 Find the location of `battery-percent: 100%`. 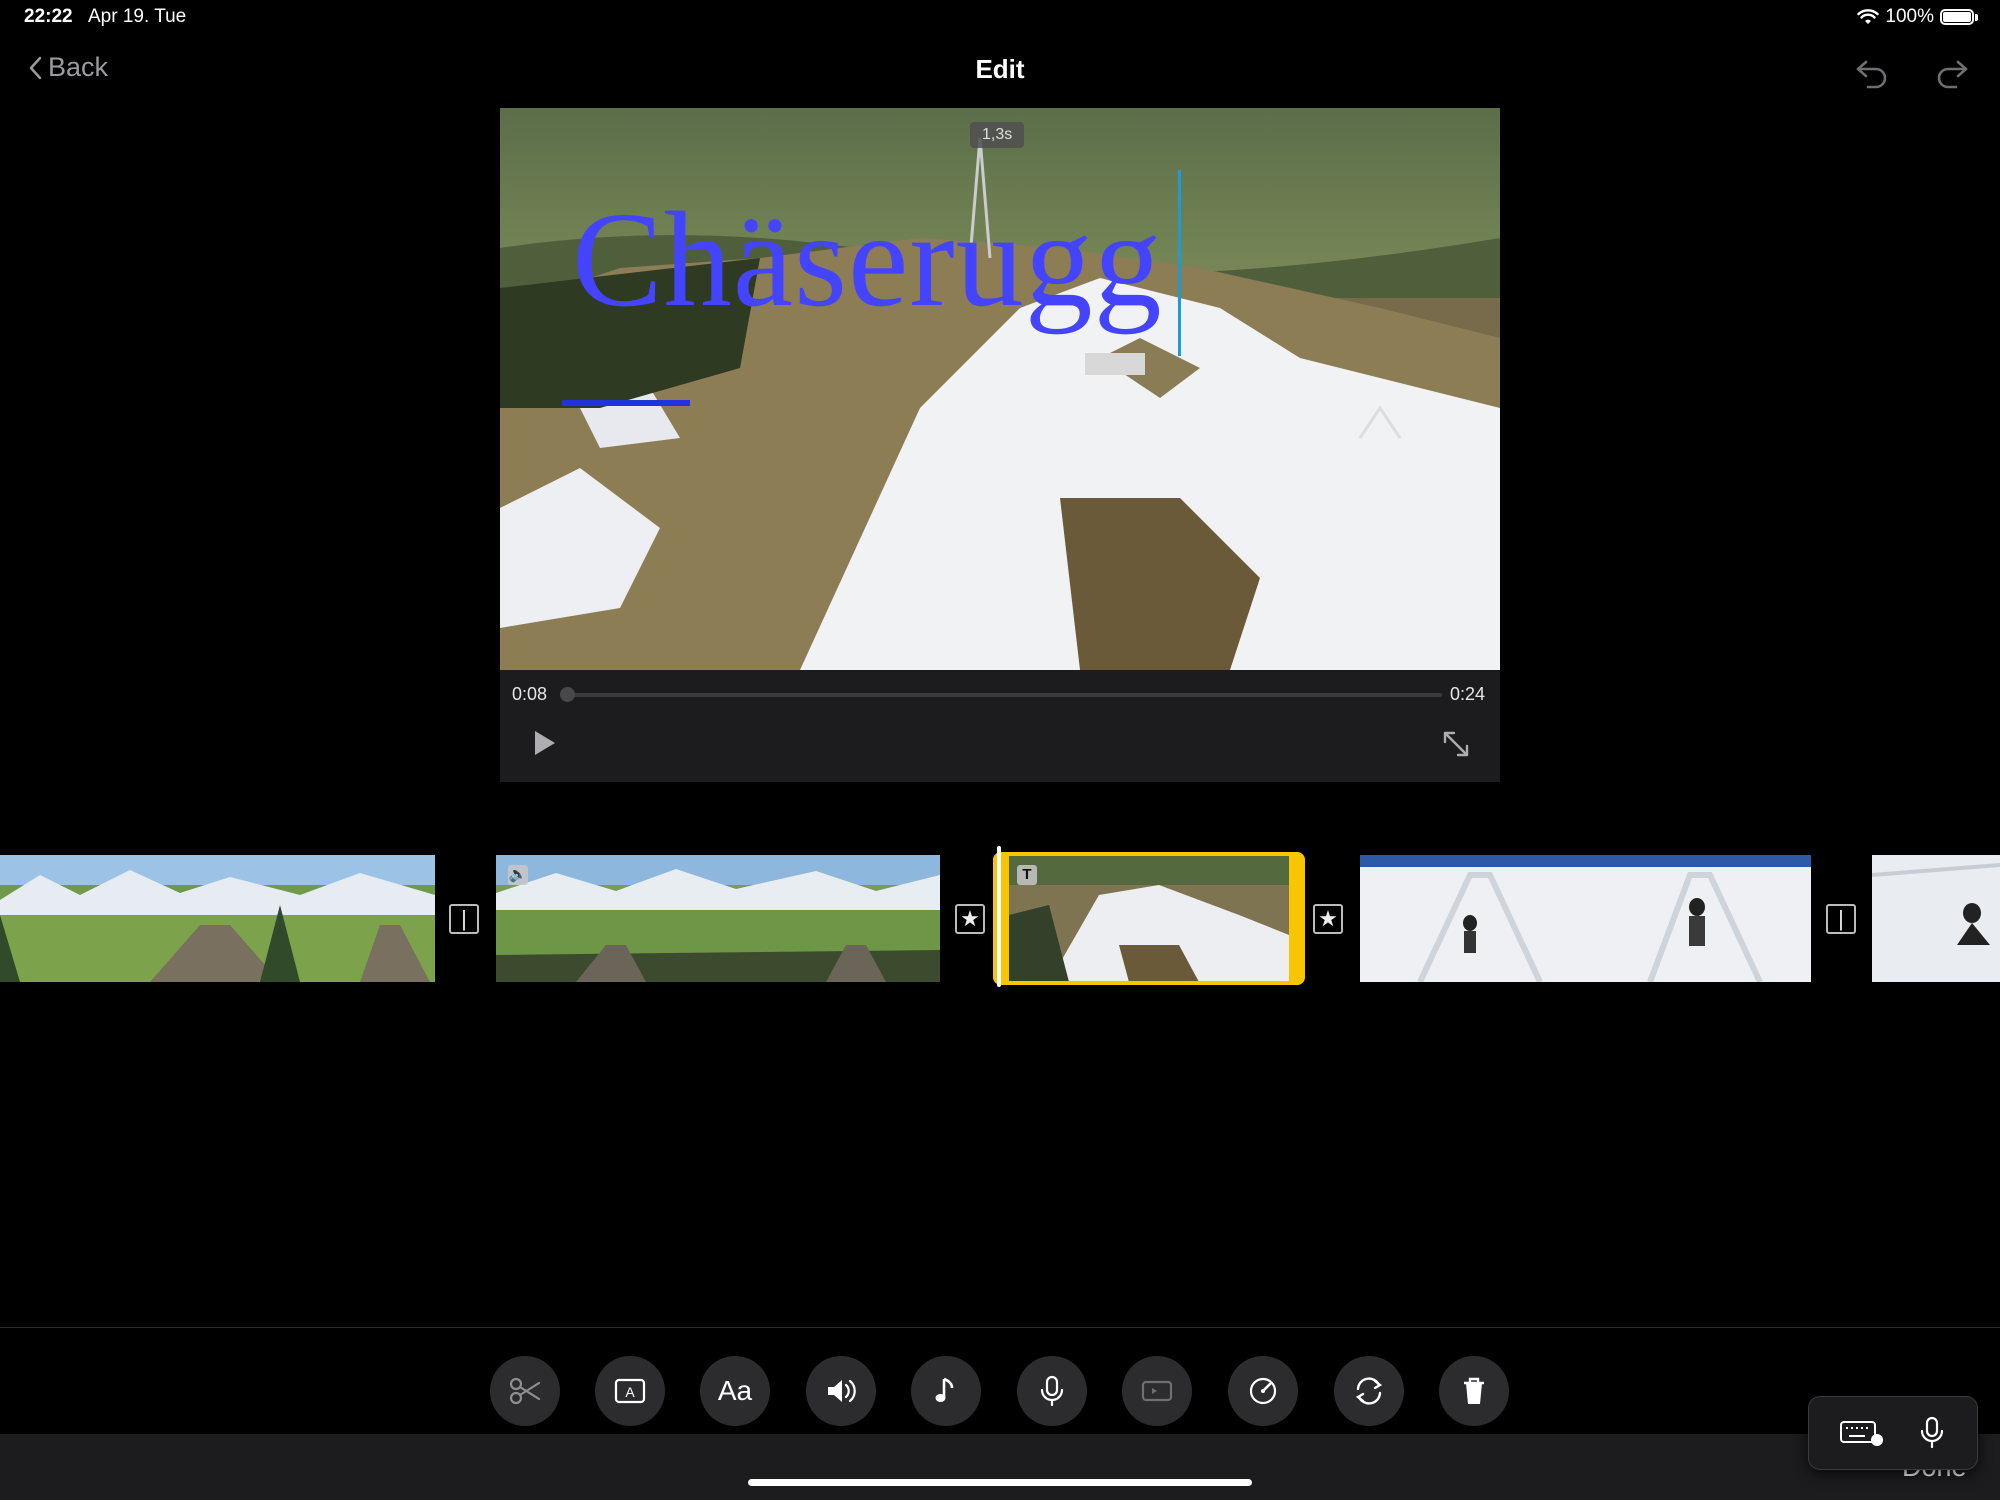

battery-percent: 100% is located at coordinates (1909, 16).